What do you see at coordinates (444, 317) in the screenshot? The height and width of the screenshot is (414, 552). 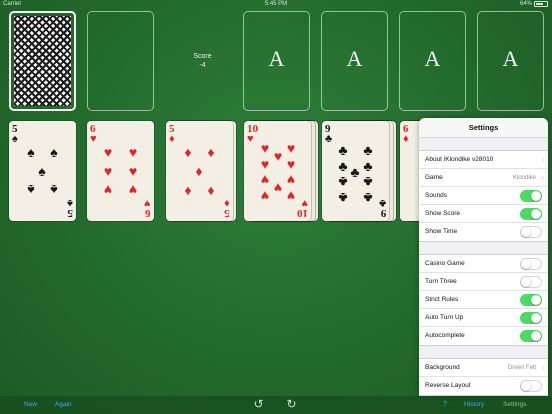 I see `auto-turn-up-label: Auto Turn Up` at bounding box center [444, 317].